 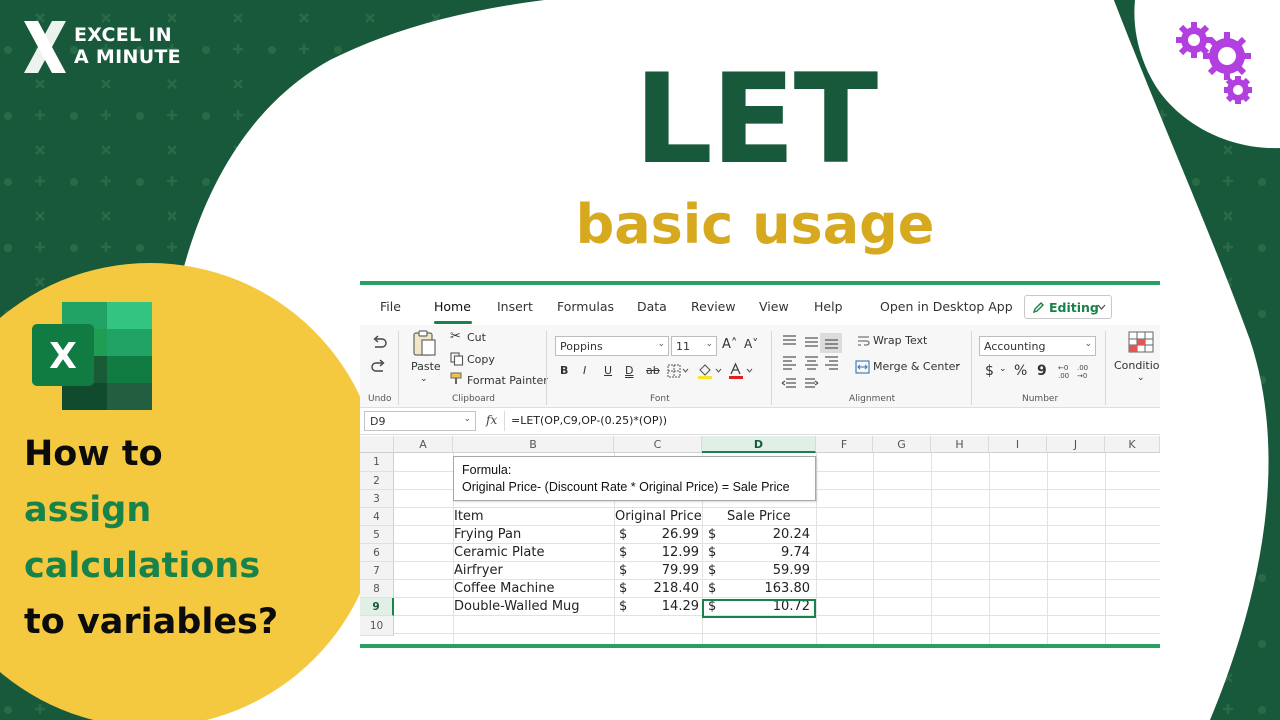 I want to click on column-header-k: K, so click(x=1132, y=444).